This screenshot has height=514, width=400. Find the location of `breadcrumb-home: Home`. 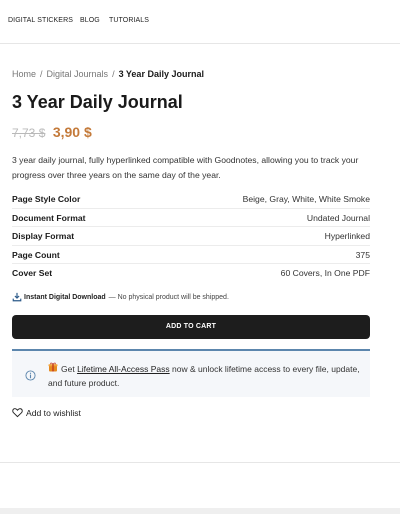

breadcrumb-home: Home is located at coordinates (24, 74).